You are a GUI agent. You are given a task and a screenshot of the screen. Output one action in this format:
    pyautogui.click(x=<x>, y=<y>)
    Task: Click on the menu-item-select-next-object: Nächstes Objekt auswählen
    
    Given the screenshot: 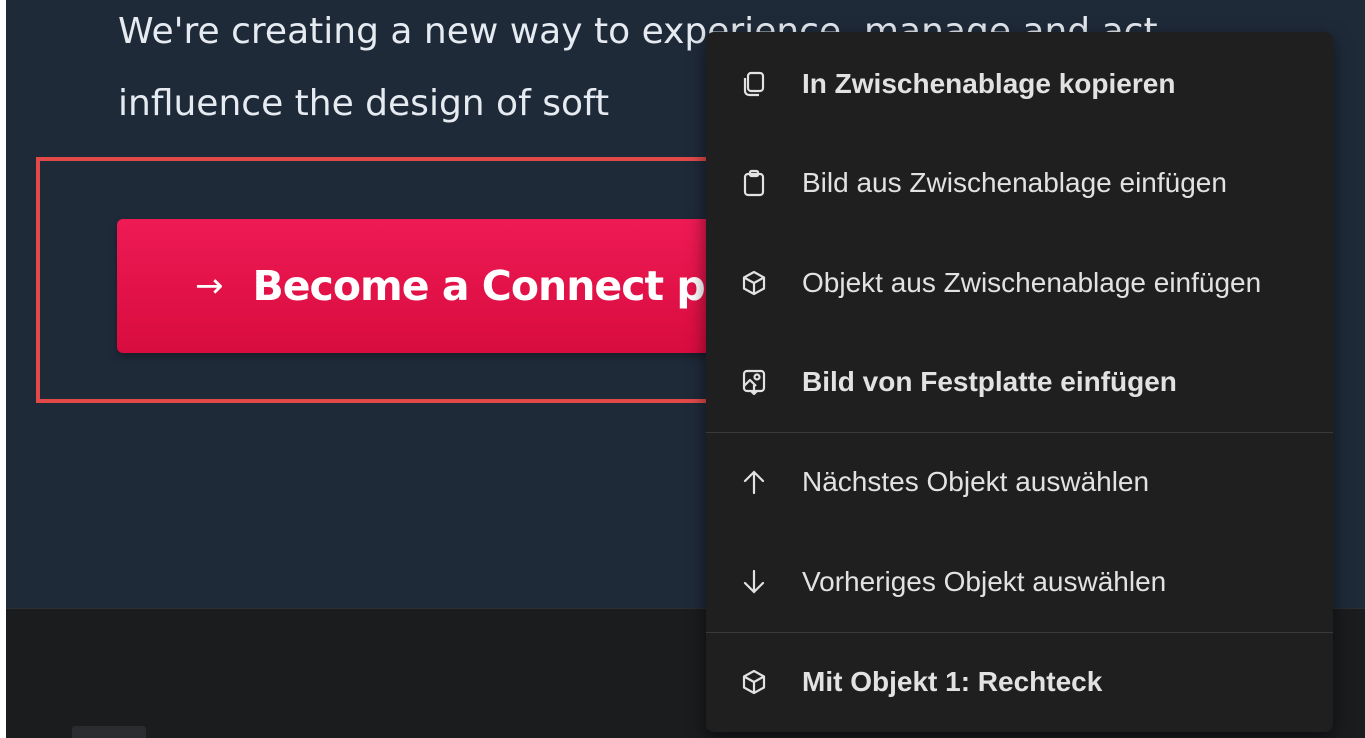 What is the action you would take?
    pyautogui.click(x=1019, y=482)
    